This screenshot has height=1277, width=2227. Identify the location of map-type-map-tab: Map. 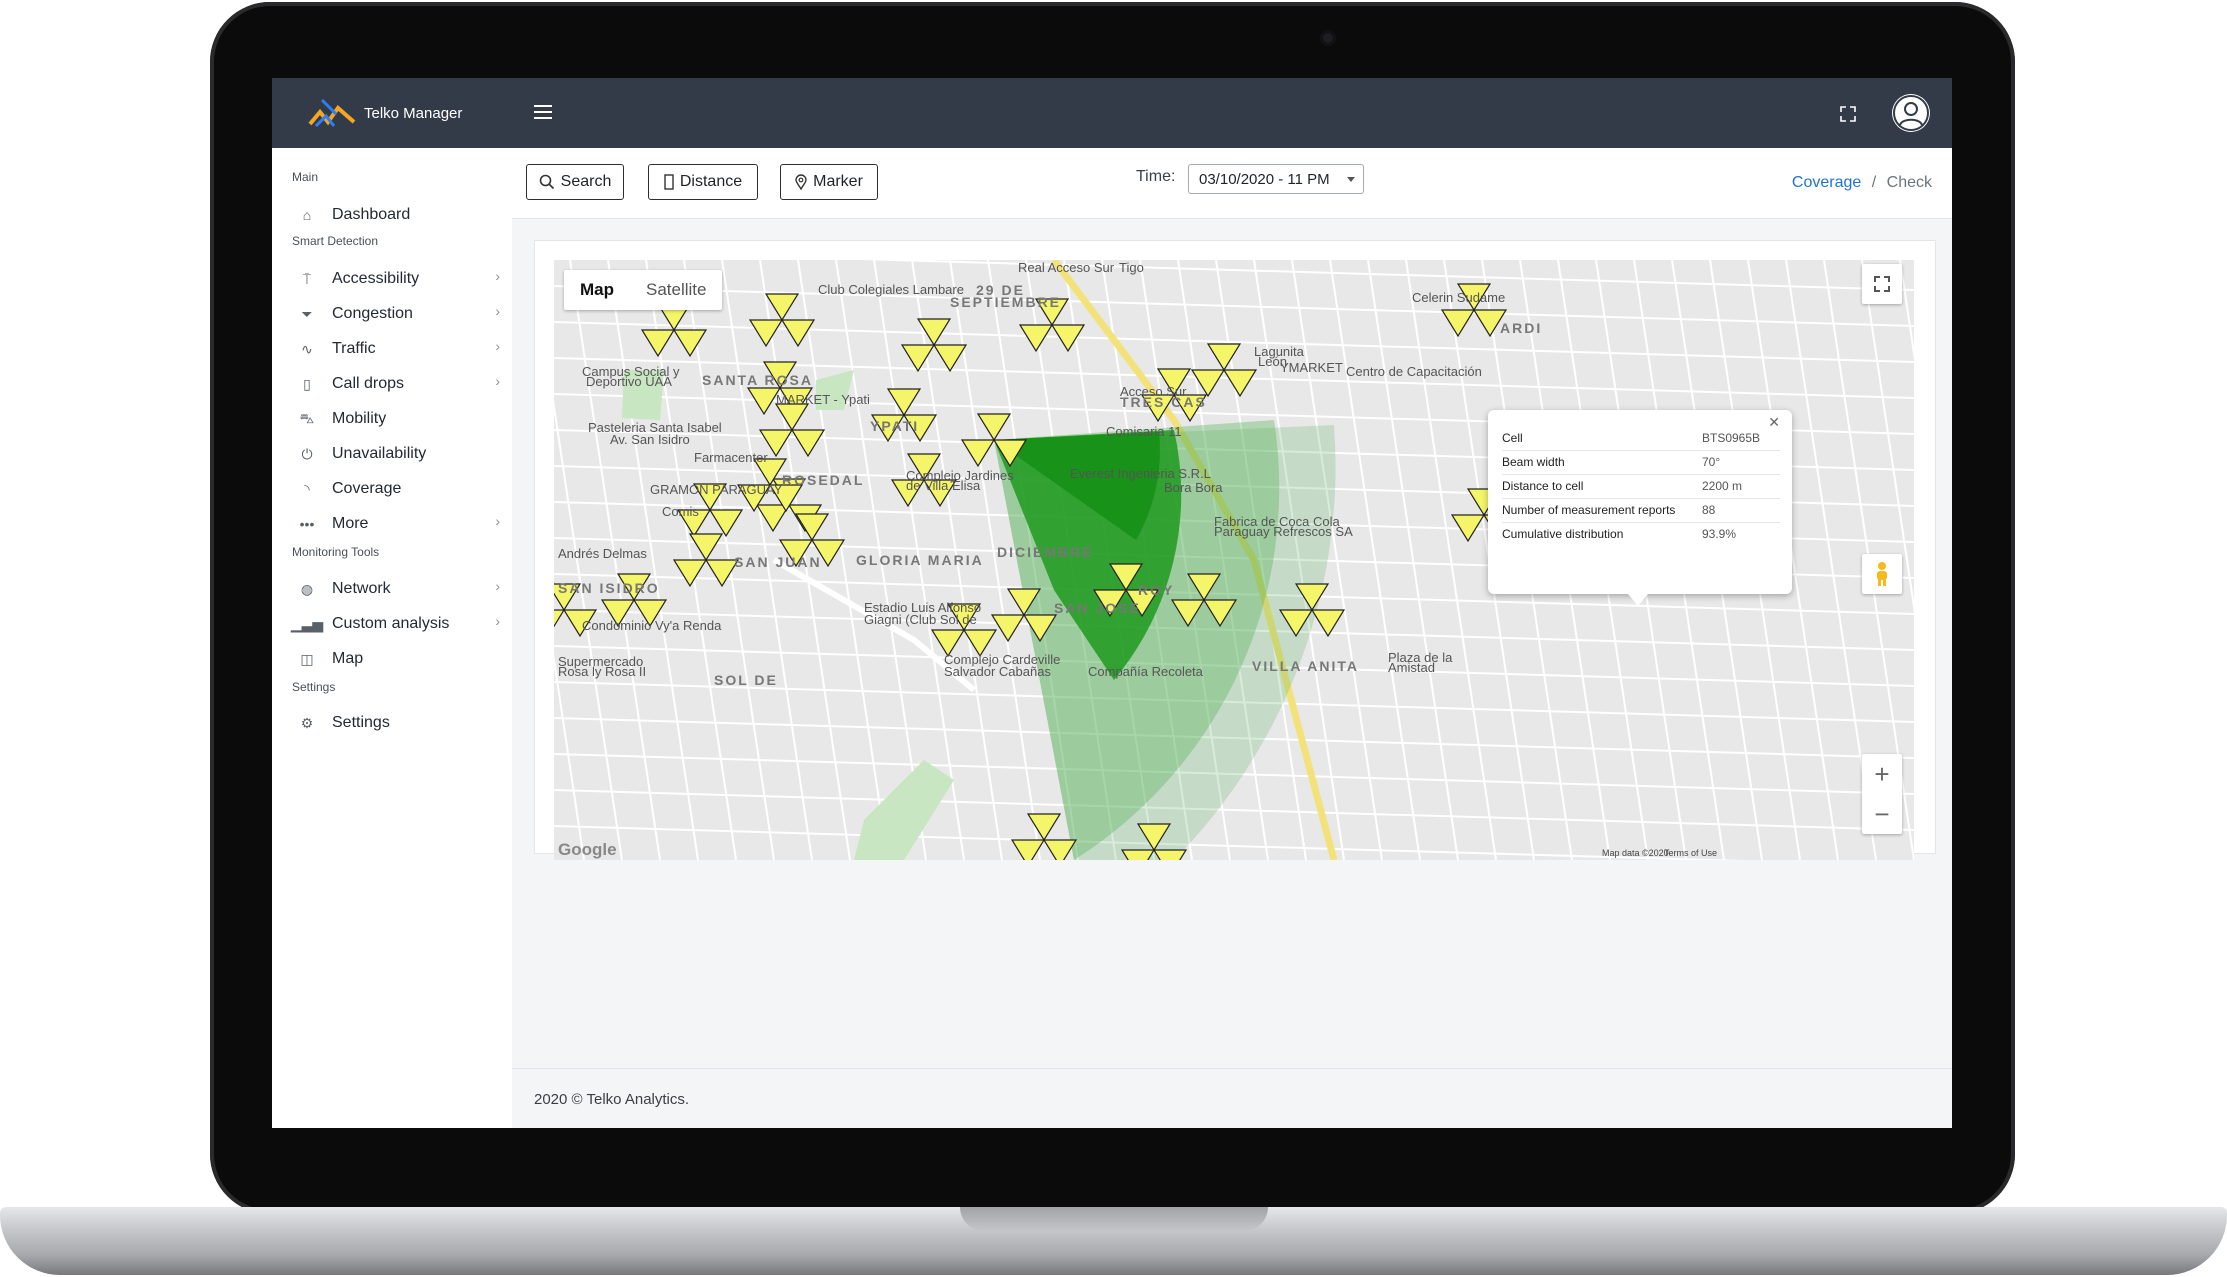
(597, 290).